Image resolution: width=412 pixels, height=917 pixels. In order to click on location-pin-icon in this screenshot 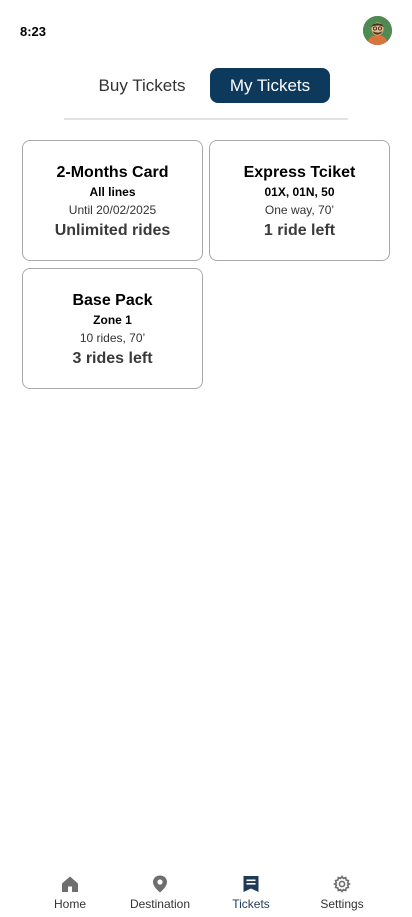, I will do `click(160, 885)`.